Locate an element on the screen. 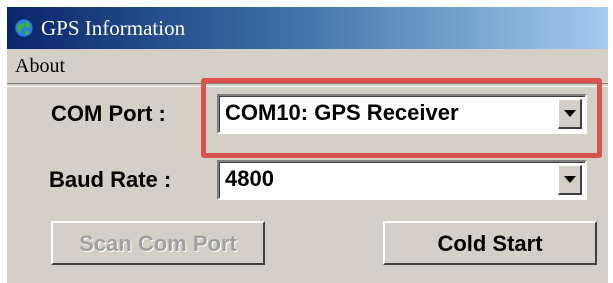  chevron-down-icon is located at coordinates (570, 179).